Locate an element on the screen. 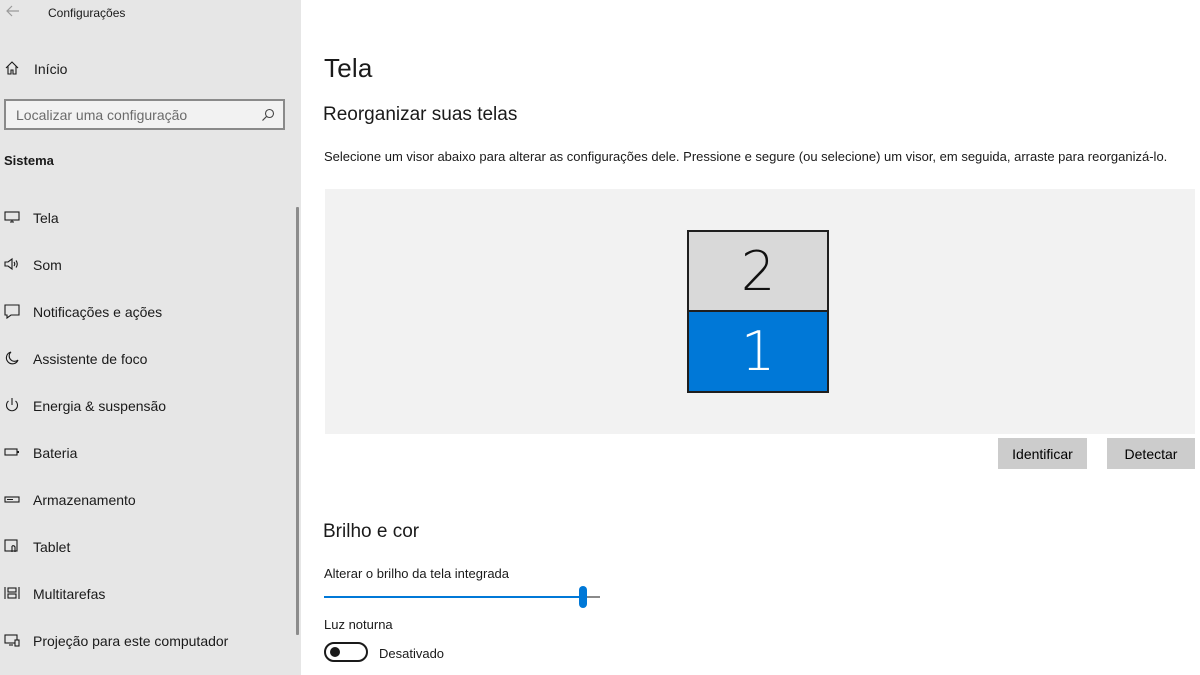 Image resolution: width=1200 pixels, height=675 pixels. sidebar-item-label: Multitarefas is located at coordinates (69, 594).